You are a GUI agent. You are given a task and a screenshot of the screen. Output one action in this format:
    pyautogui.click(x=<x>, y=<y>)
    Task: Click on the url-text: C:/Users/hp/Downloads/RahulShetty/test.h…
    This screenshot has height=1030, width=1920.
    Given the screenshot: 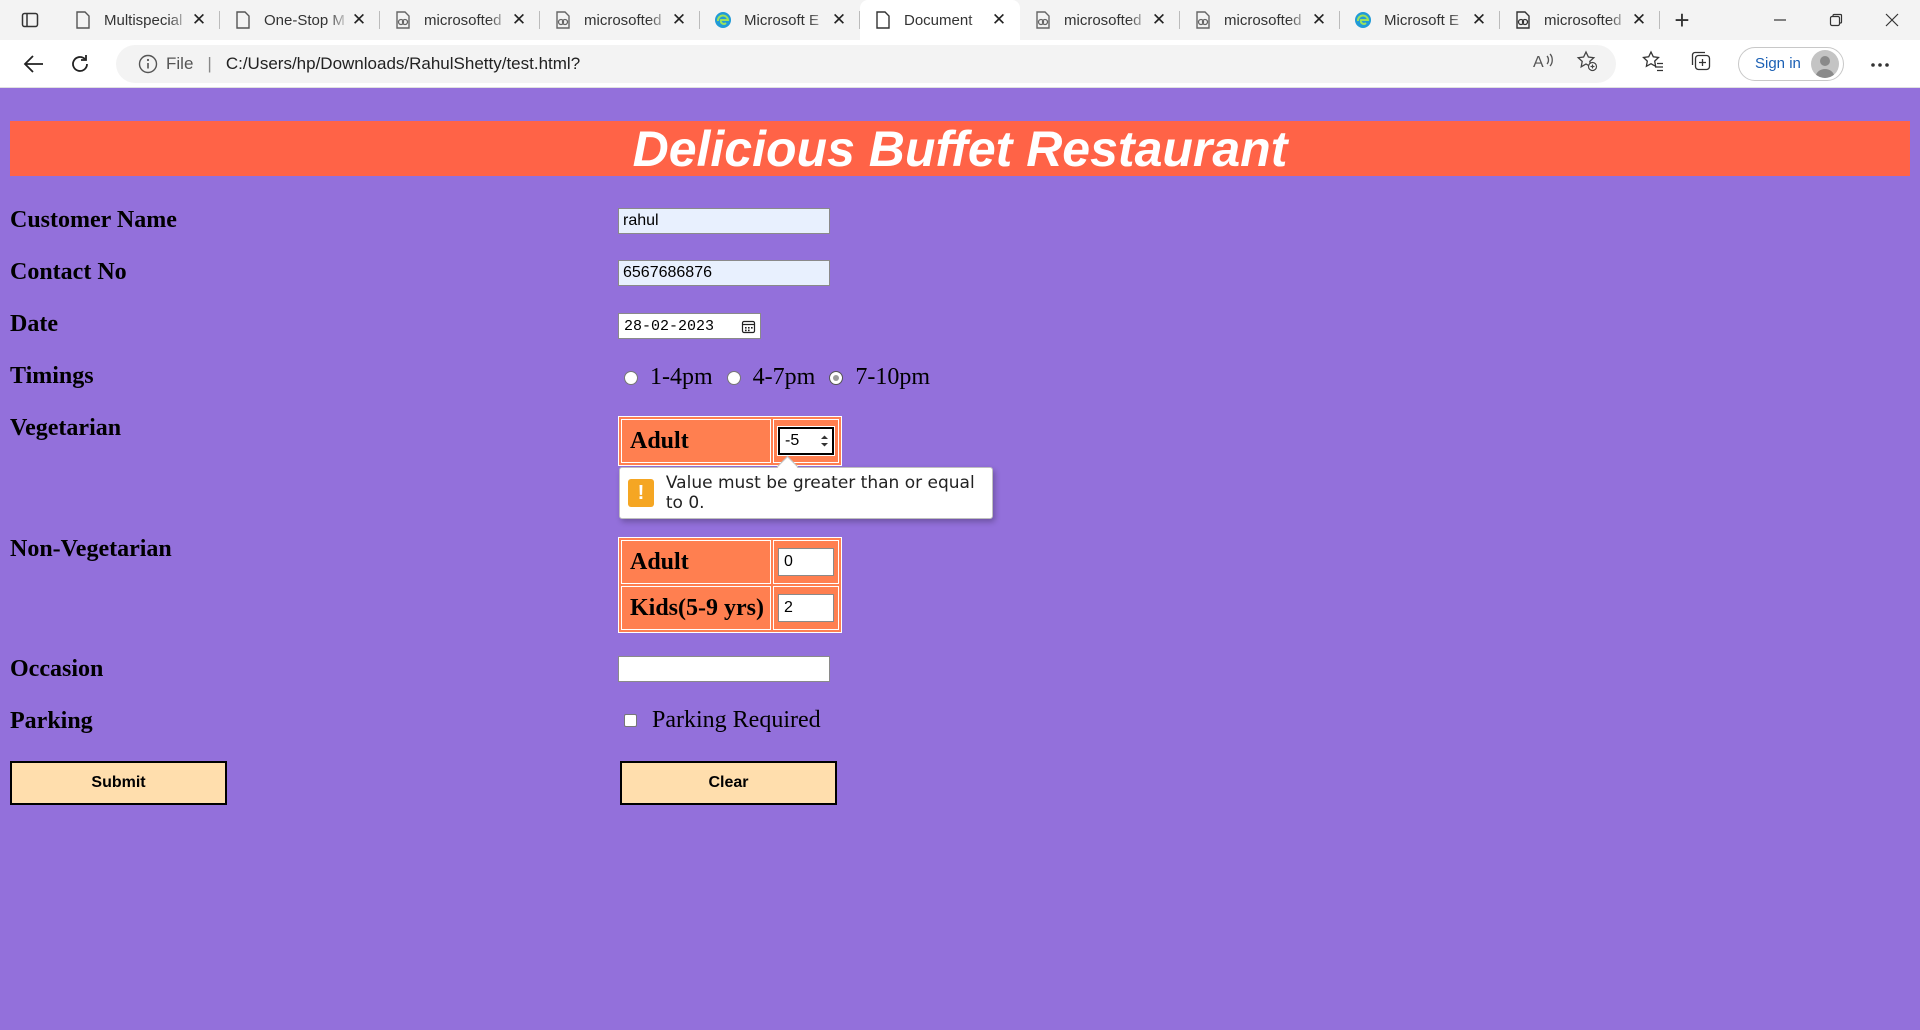 What is the action you would take?
    pyautogui.click(x=403, y=64)
    